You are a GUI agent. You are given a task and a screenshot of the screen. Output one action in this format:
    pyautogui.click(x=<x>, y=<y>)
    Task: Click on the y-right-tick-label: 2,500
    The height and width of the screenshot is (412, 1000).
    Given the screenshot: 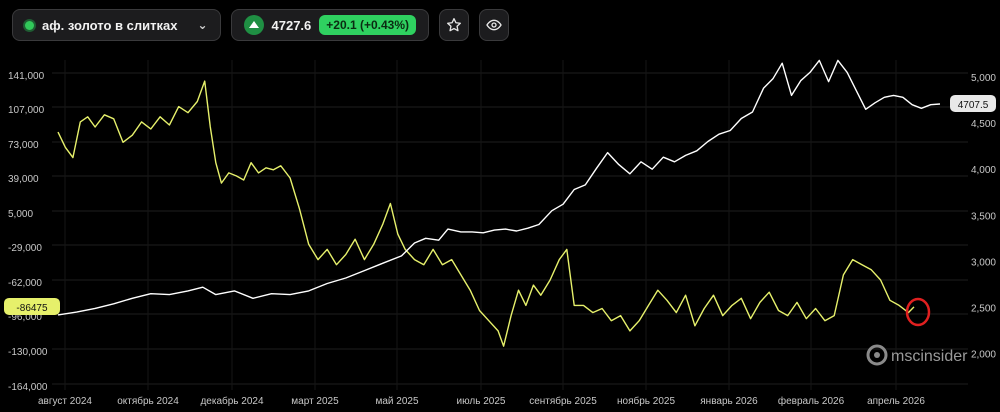 What is the action you would take?
    pyautogui.click(x=983, y=309)
    